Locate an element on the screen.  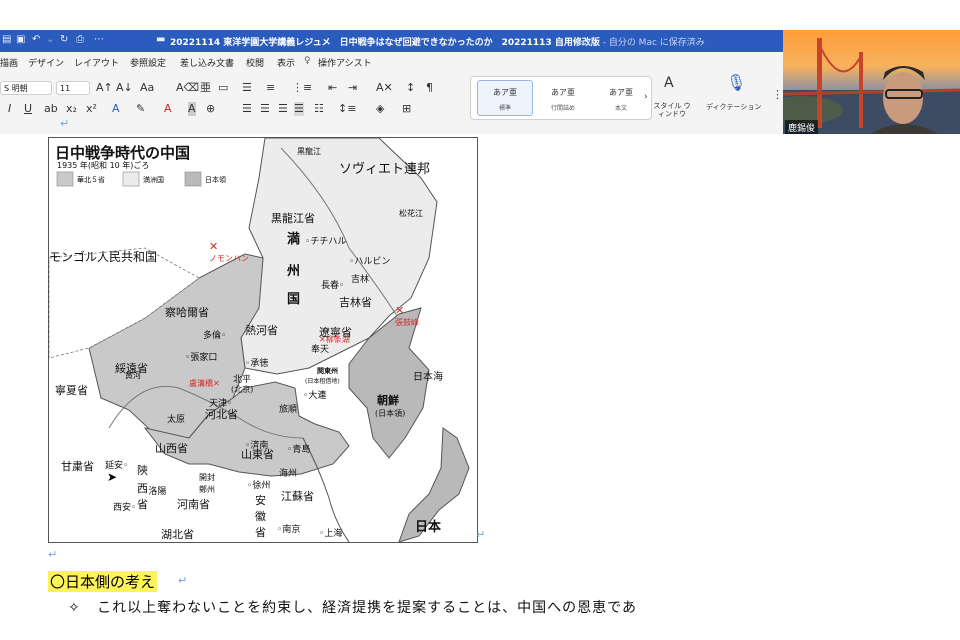
tab-references: 参照設定 is located at coordinates (148, 62).